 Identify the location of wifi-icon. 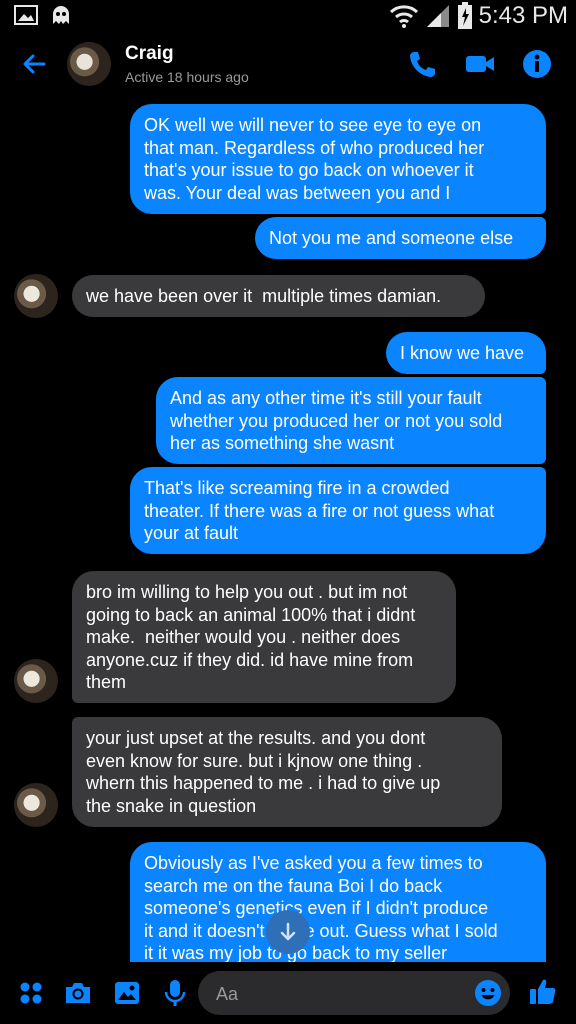
(403, 16).